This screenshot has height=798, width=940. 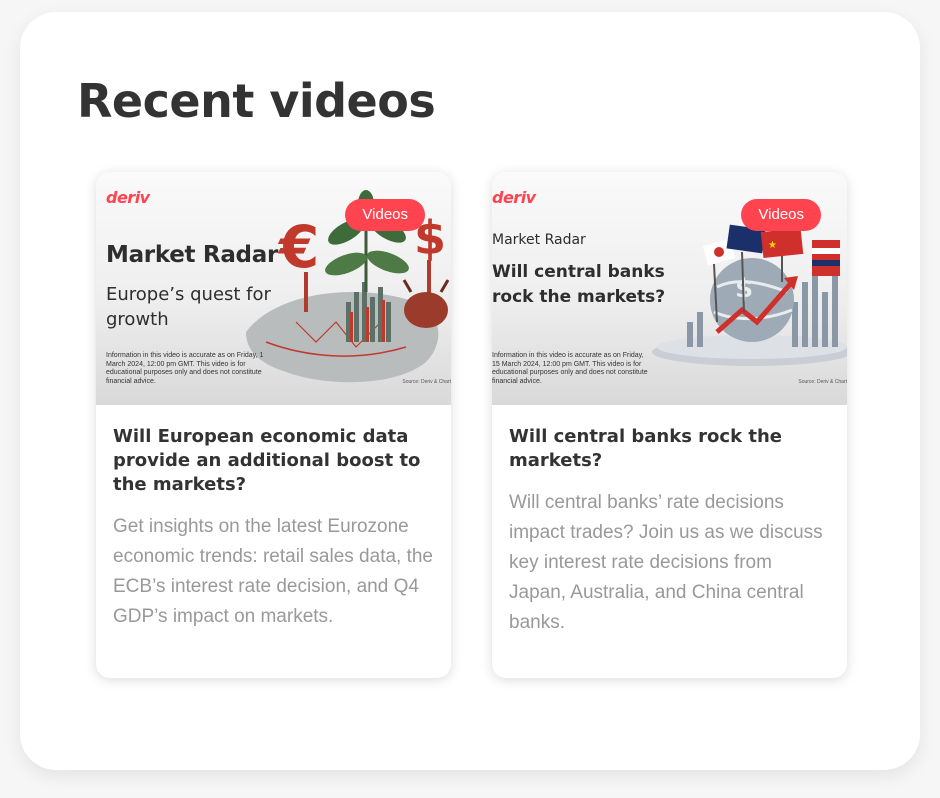 What do you see at coordinates (188, 307) in the screenshot?
I see `thumbnail-headline: Europe’s quest for growth` at bounding box center [188, 307].